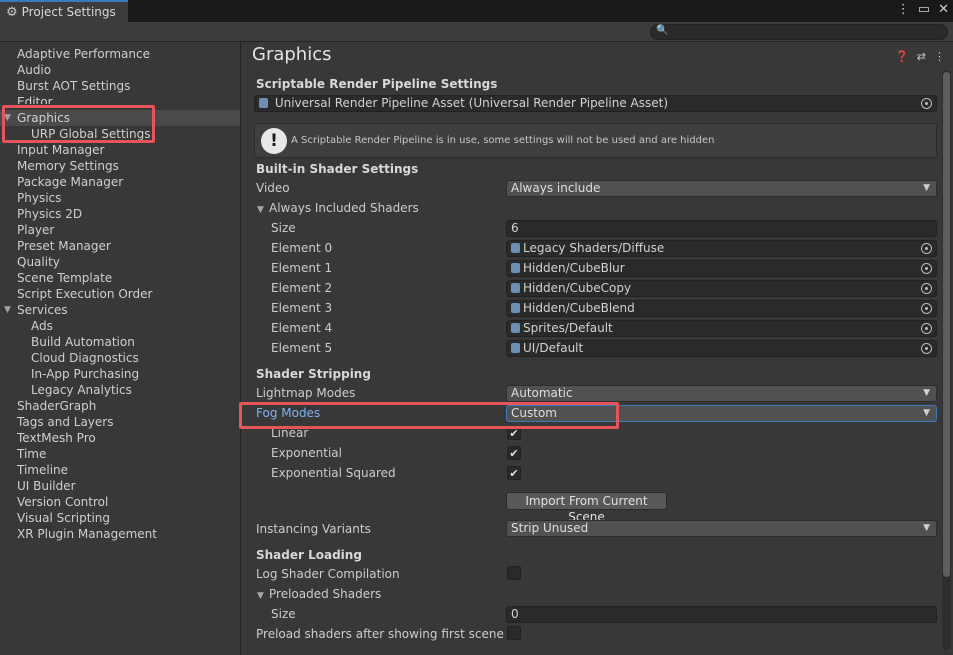 The height and width of the screenshot is (655, 953). I want to click on preload-after-first-scene-checkbox, so click(514, 633).